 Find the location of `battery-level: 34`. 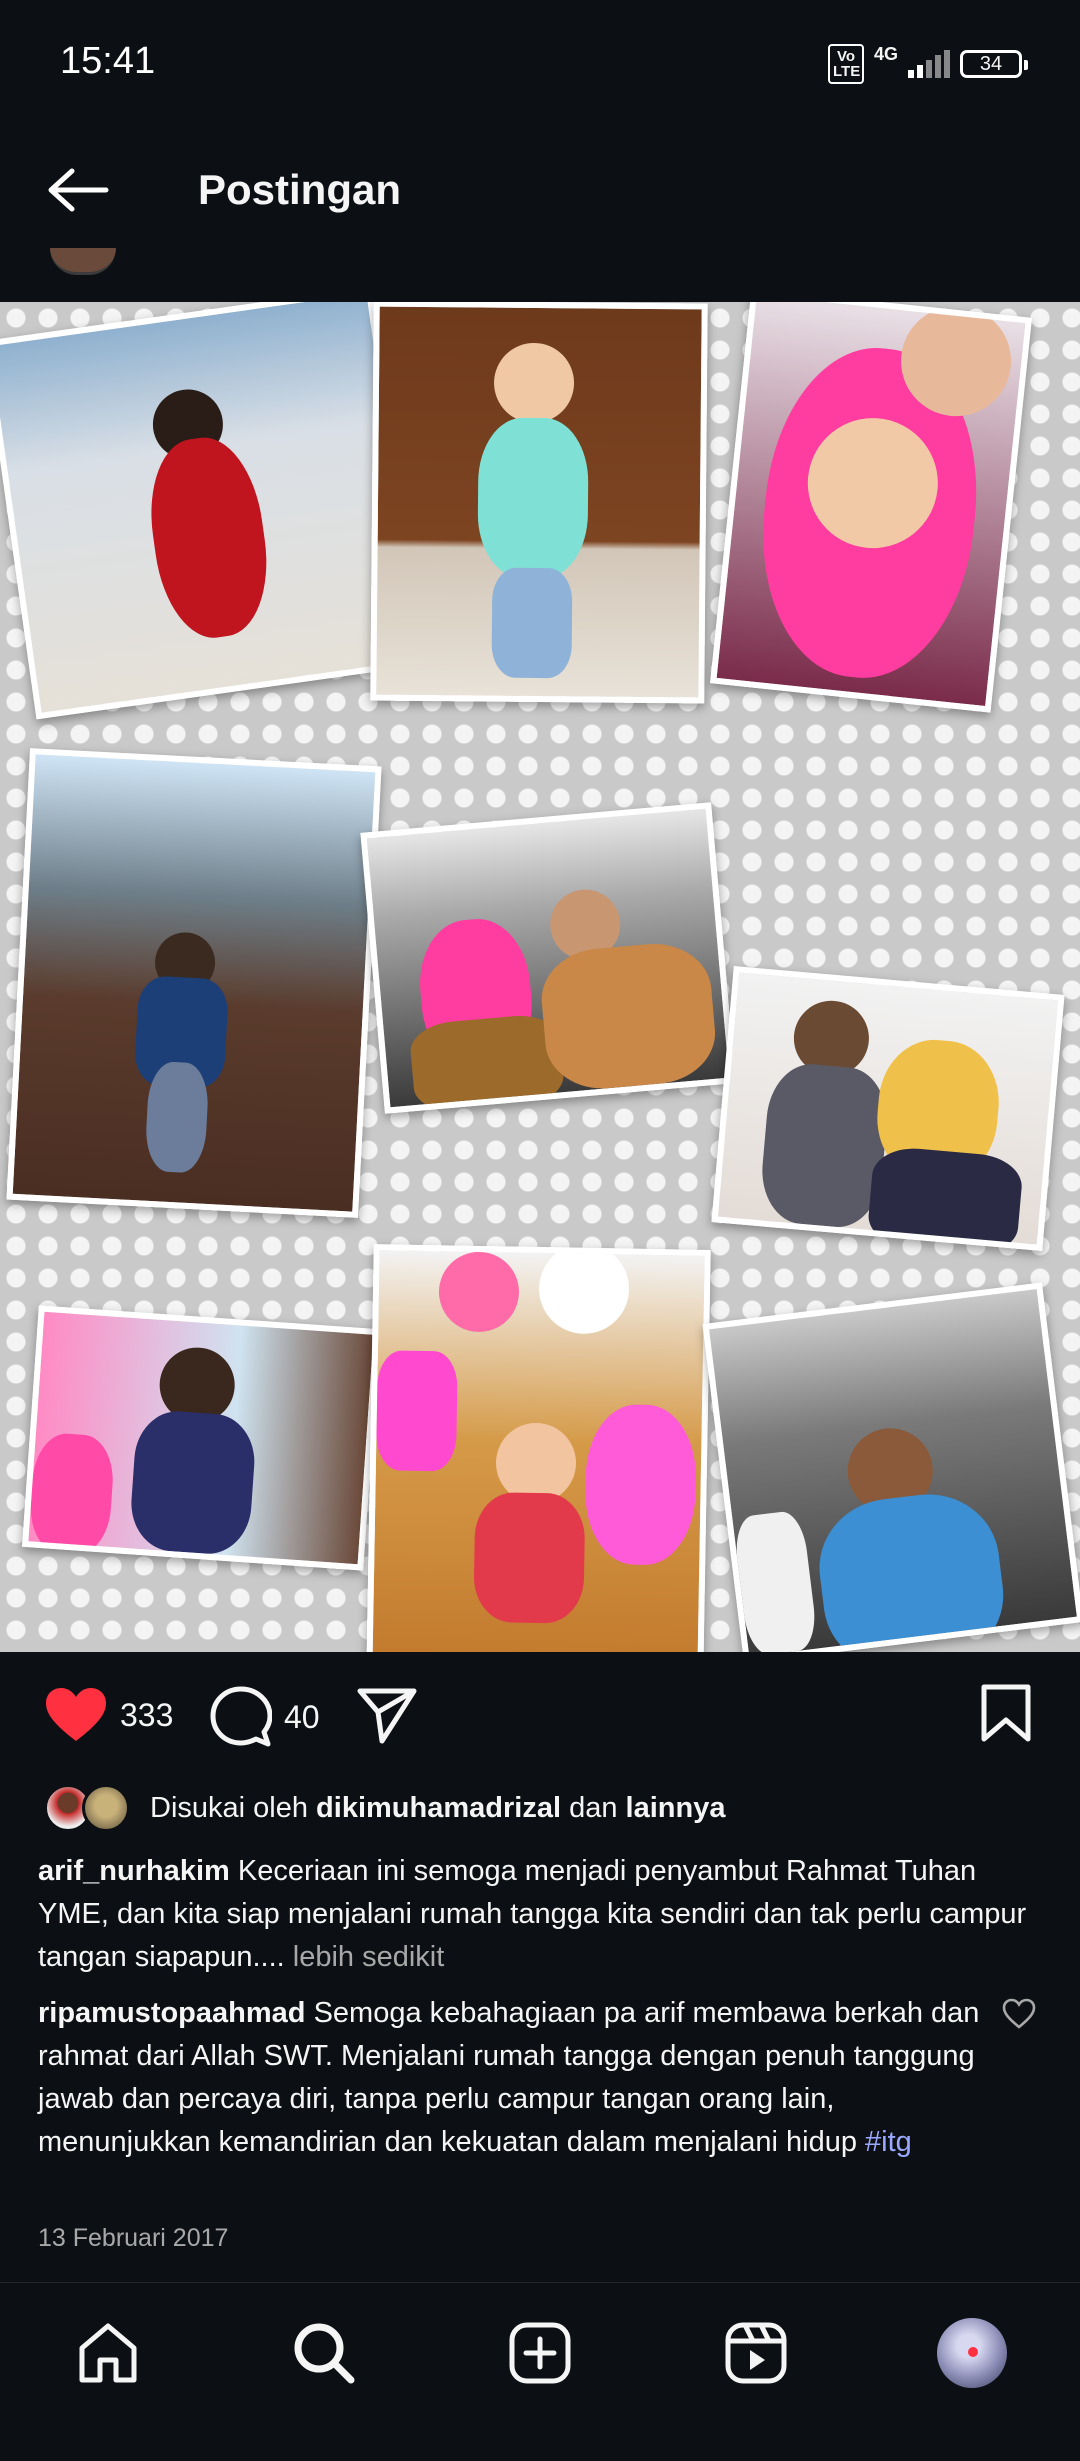

battery-level: 34 is located at coordinates (991, 64).